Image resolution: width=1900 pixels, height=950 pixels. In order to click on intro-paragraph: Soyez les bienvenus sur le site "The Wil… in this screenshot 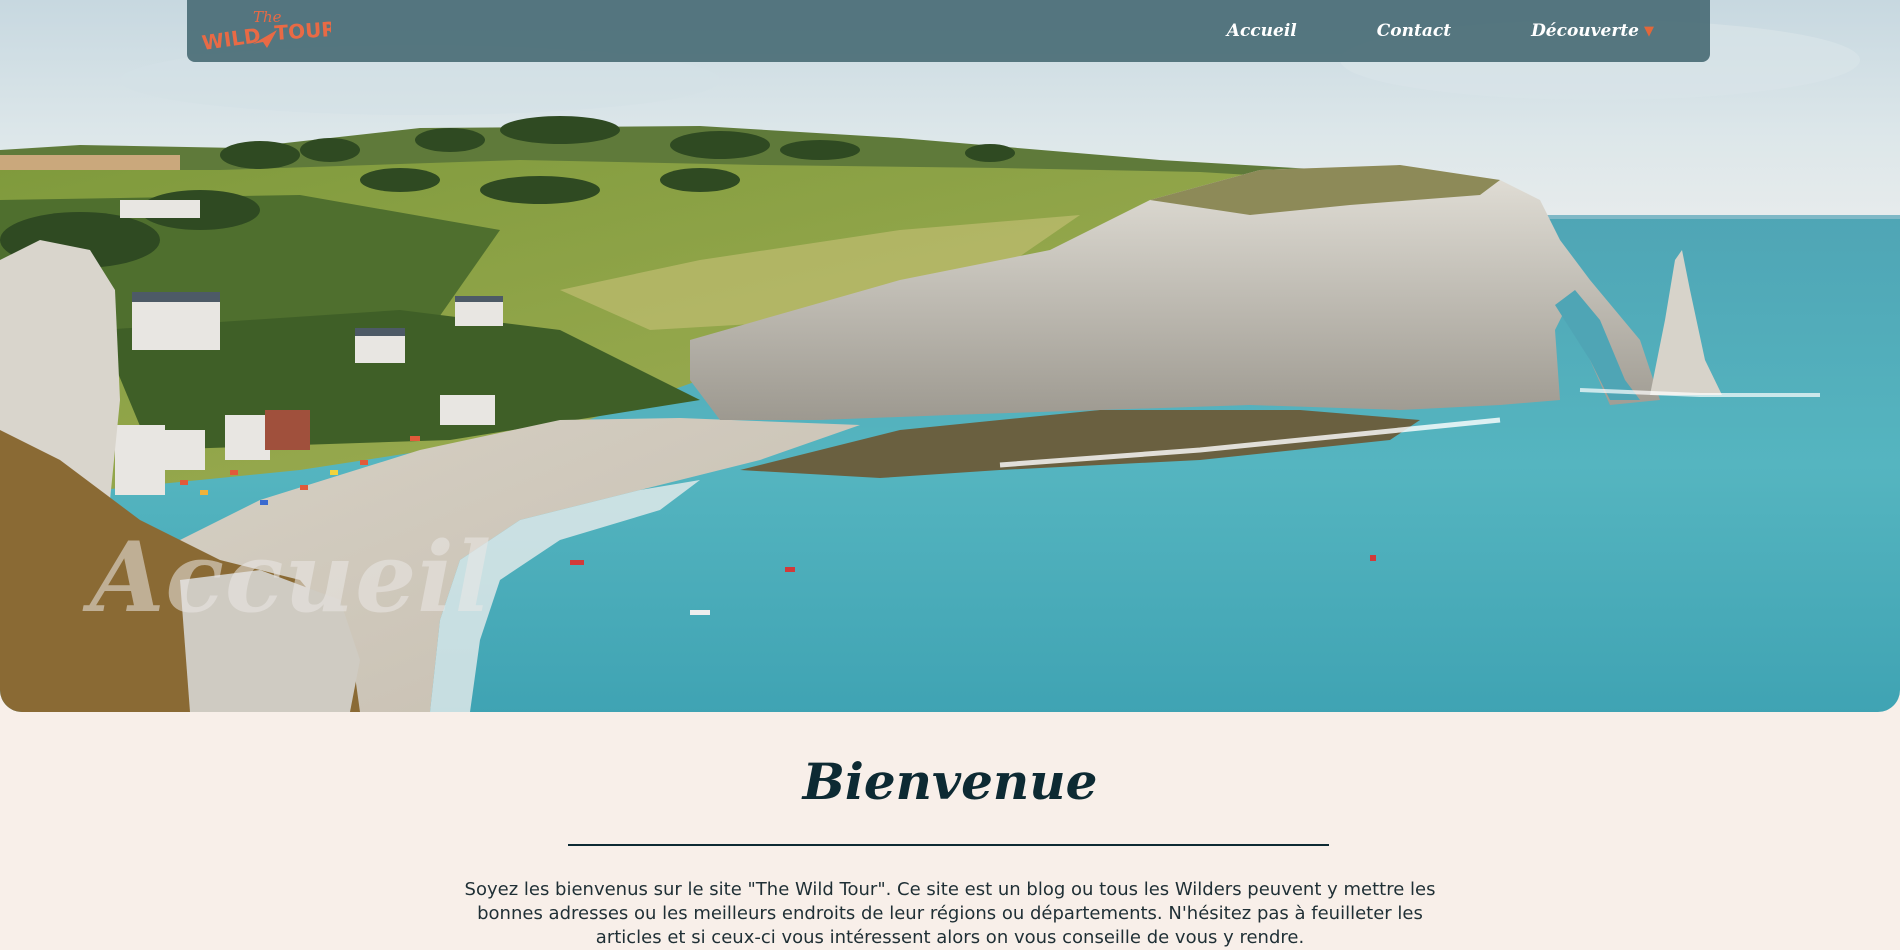, I will do `click(950, 913)`.